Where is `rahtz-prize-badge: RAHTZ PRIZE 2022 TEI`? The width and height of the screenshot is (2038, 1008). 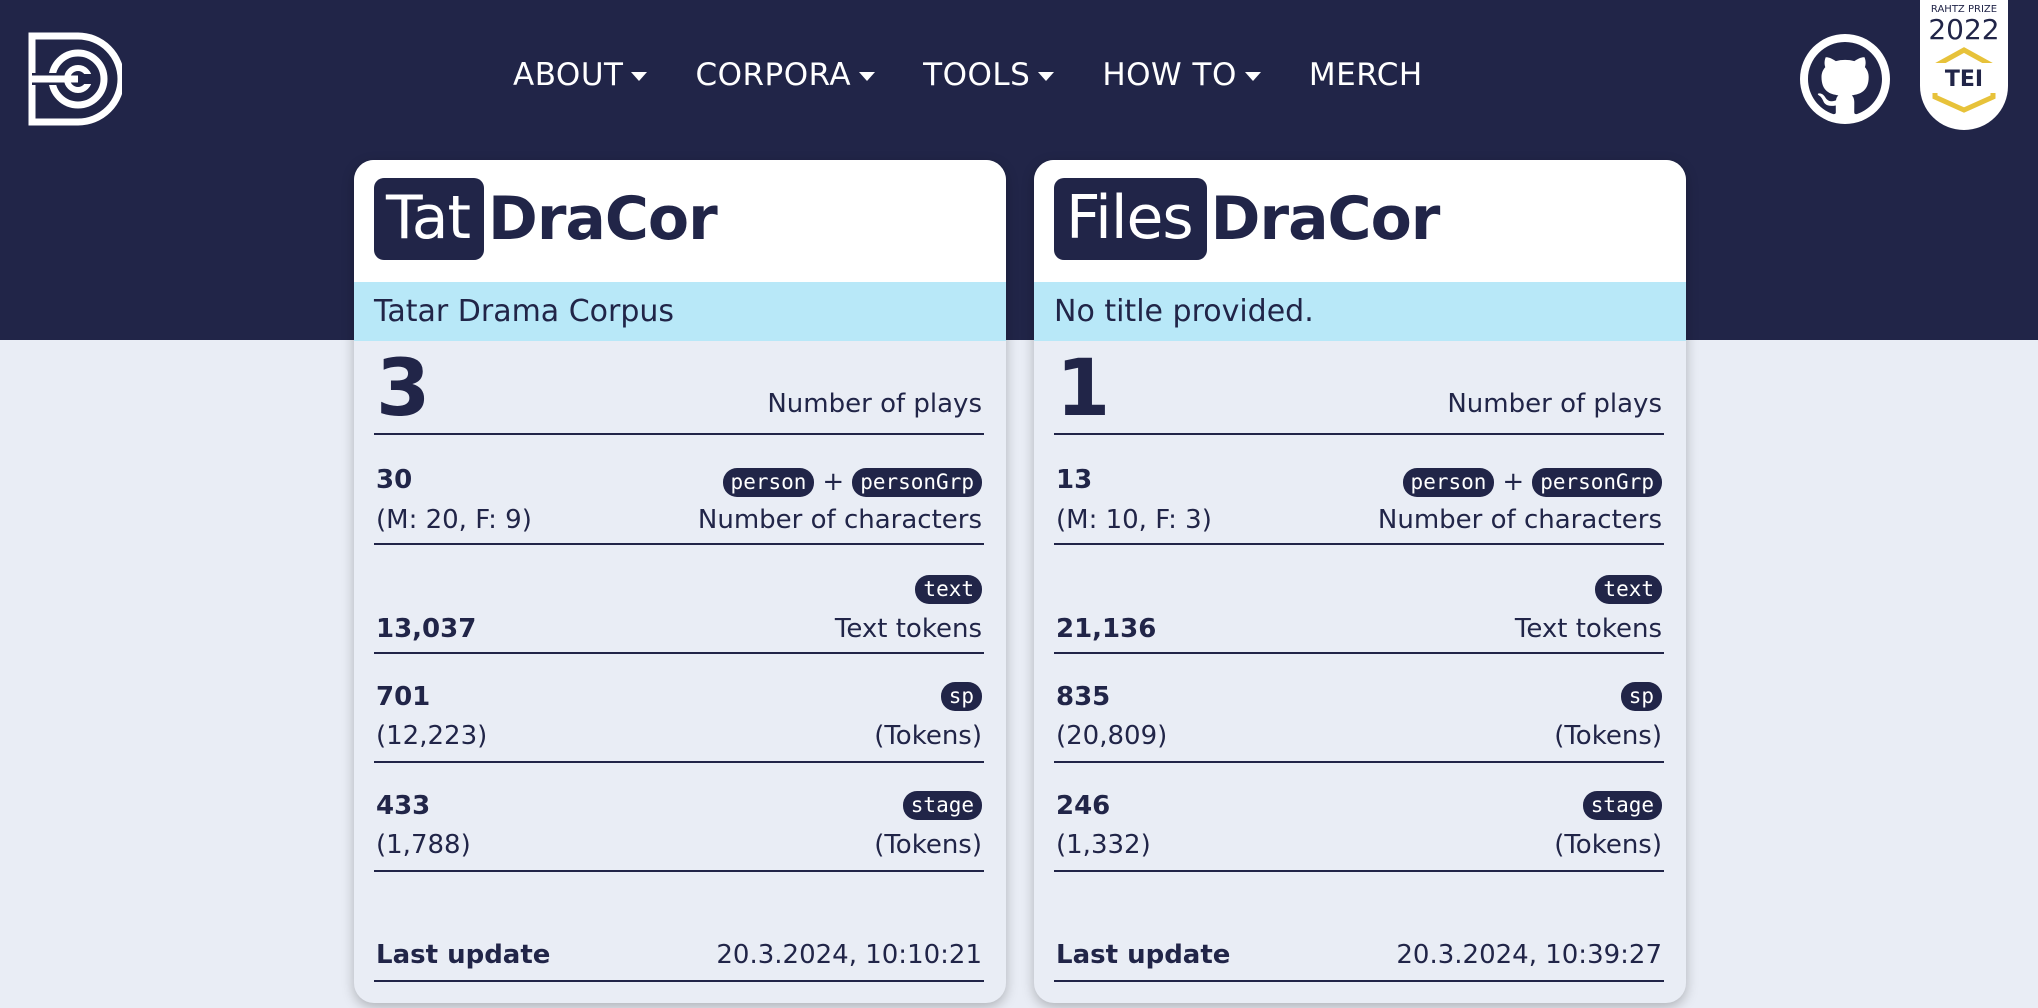 rahtz-prize-badge: RAHTZ PRIZE 2022 TEI is located at coordinates (1964, 65).